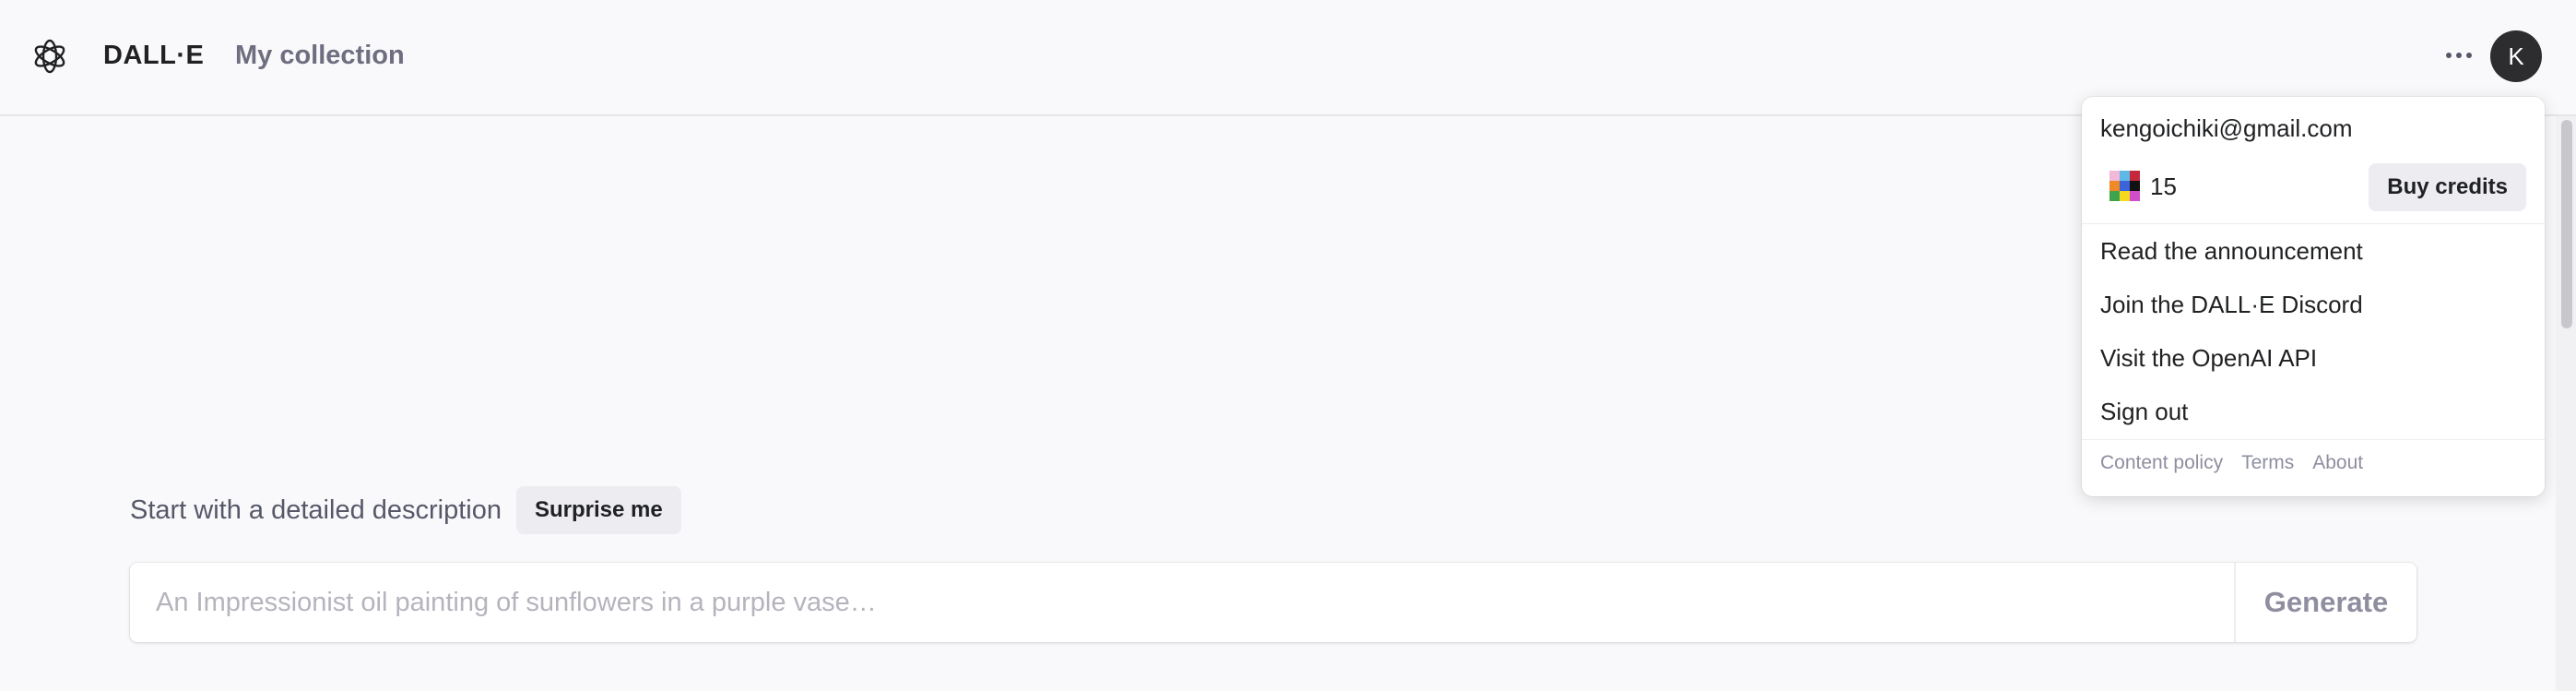 This screenshot has height=691, width=2576. Describe the element at coordinates (50, 56) in the screenshot. I see `openai-logo-icon` at that location.